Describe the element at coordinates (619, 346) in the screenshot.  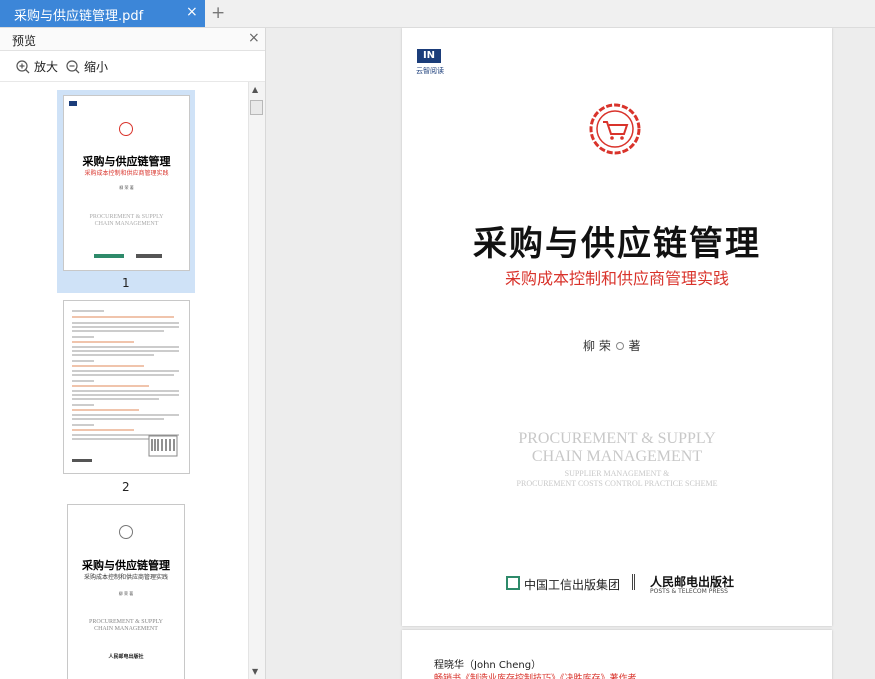
I see `author-separator-icon` at that location.